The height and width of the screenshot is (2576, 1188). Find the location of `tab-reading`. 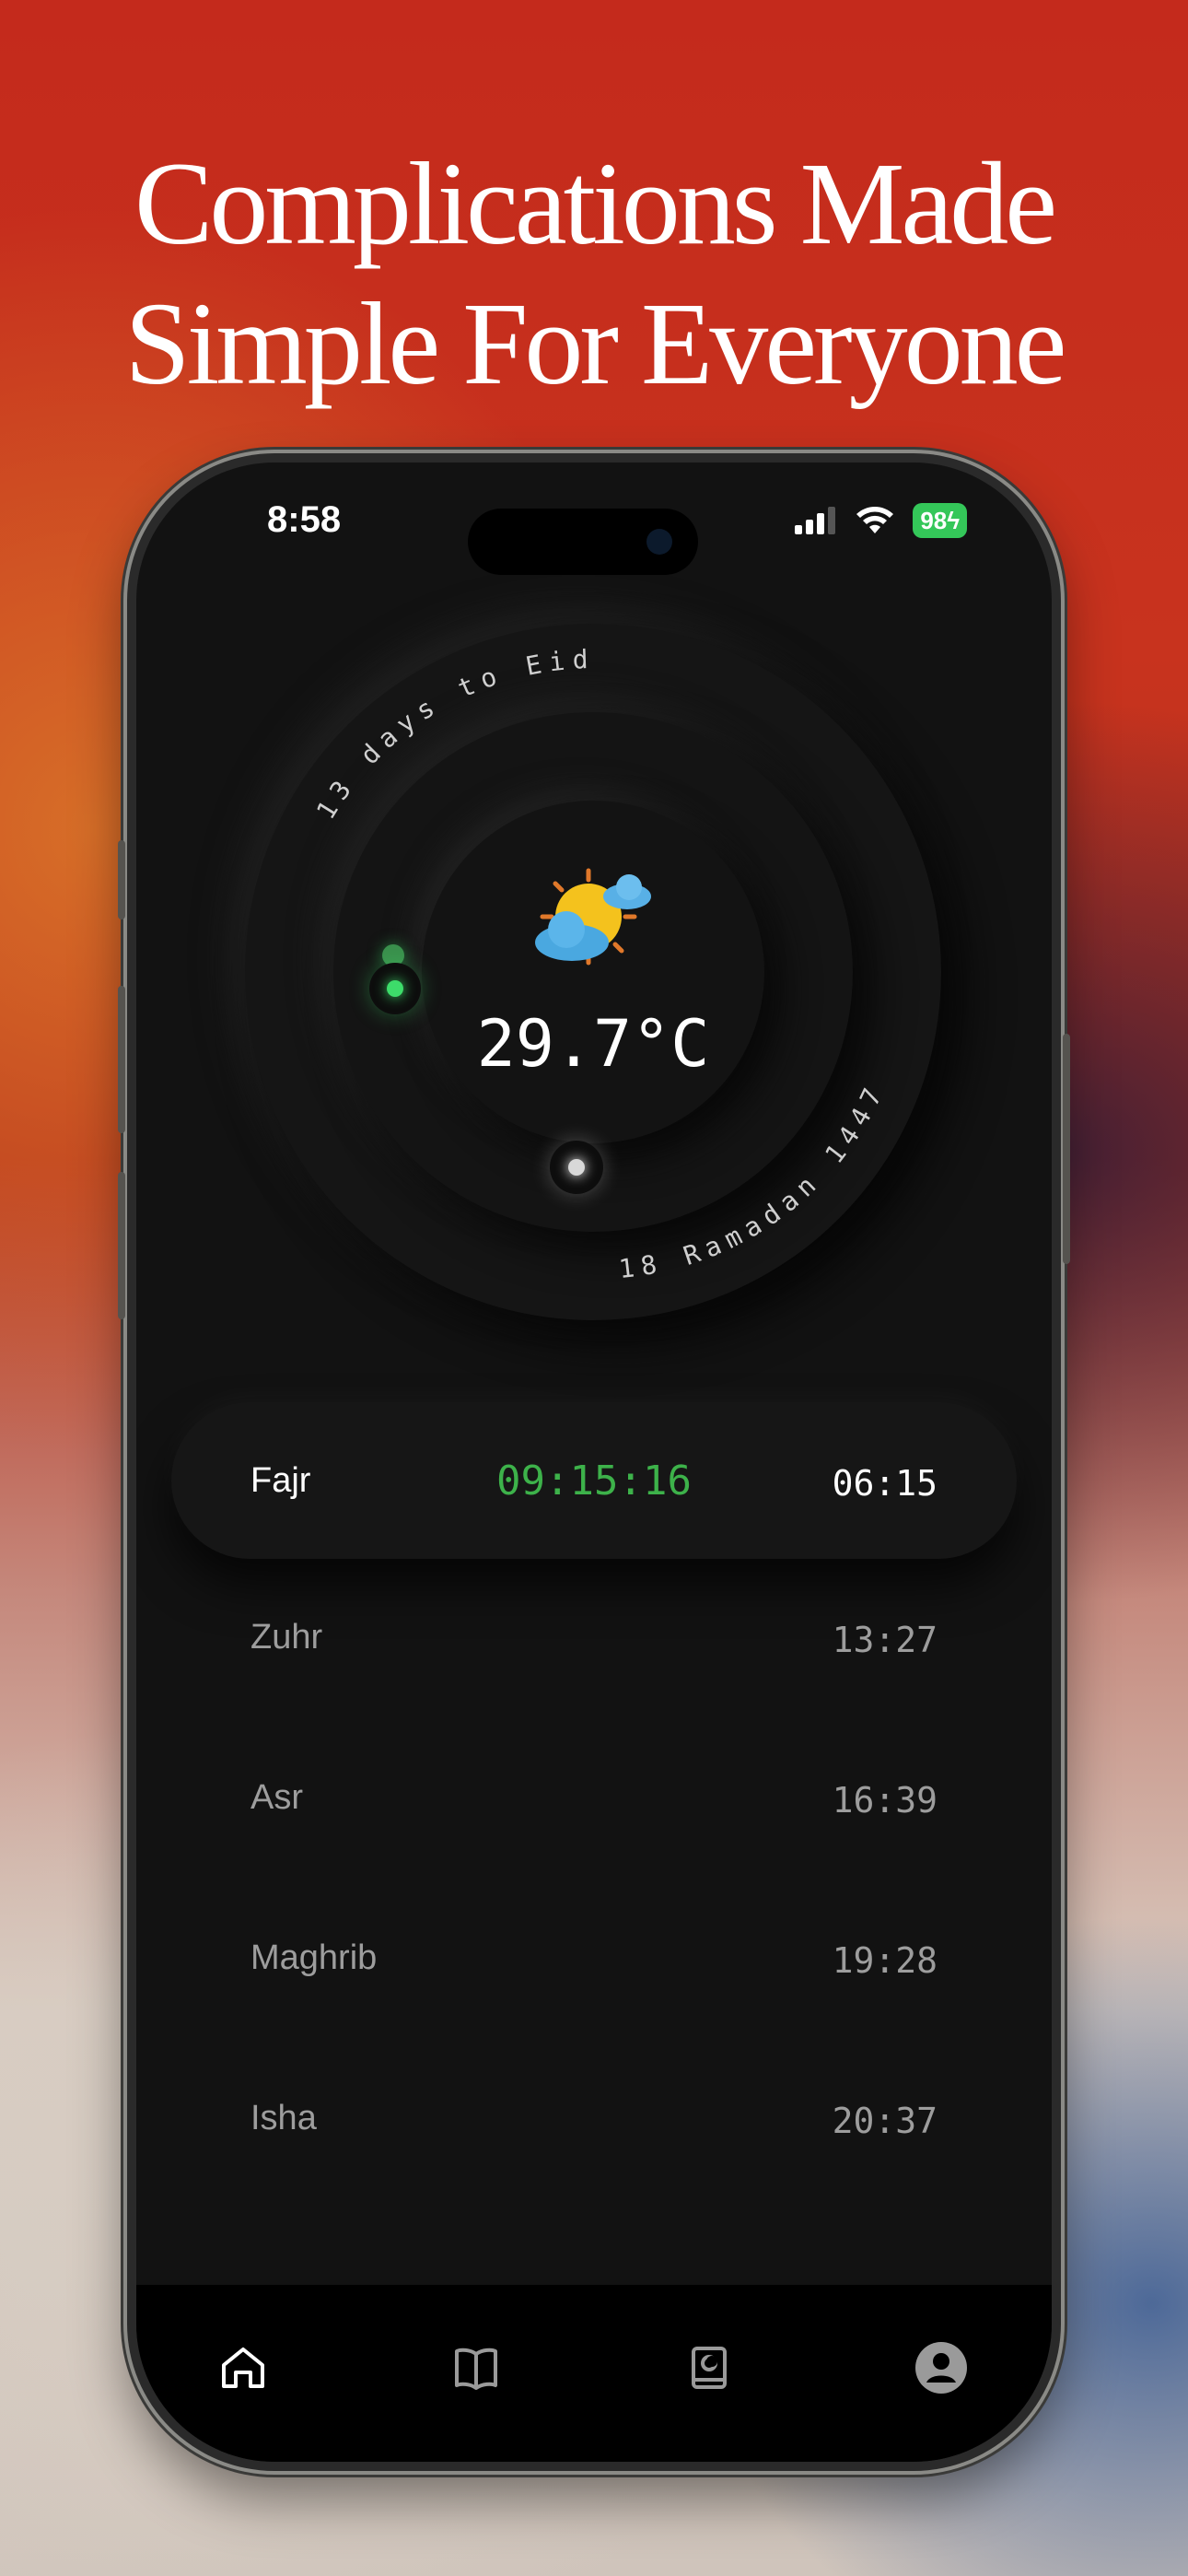

tab-reading is located at coordinates (476, 2368).